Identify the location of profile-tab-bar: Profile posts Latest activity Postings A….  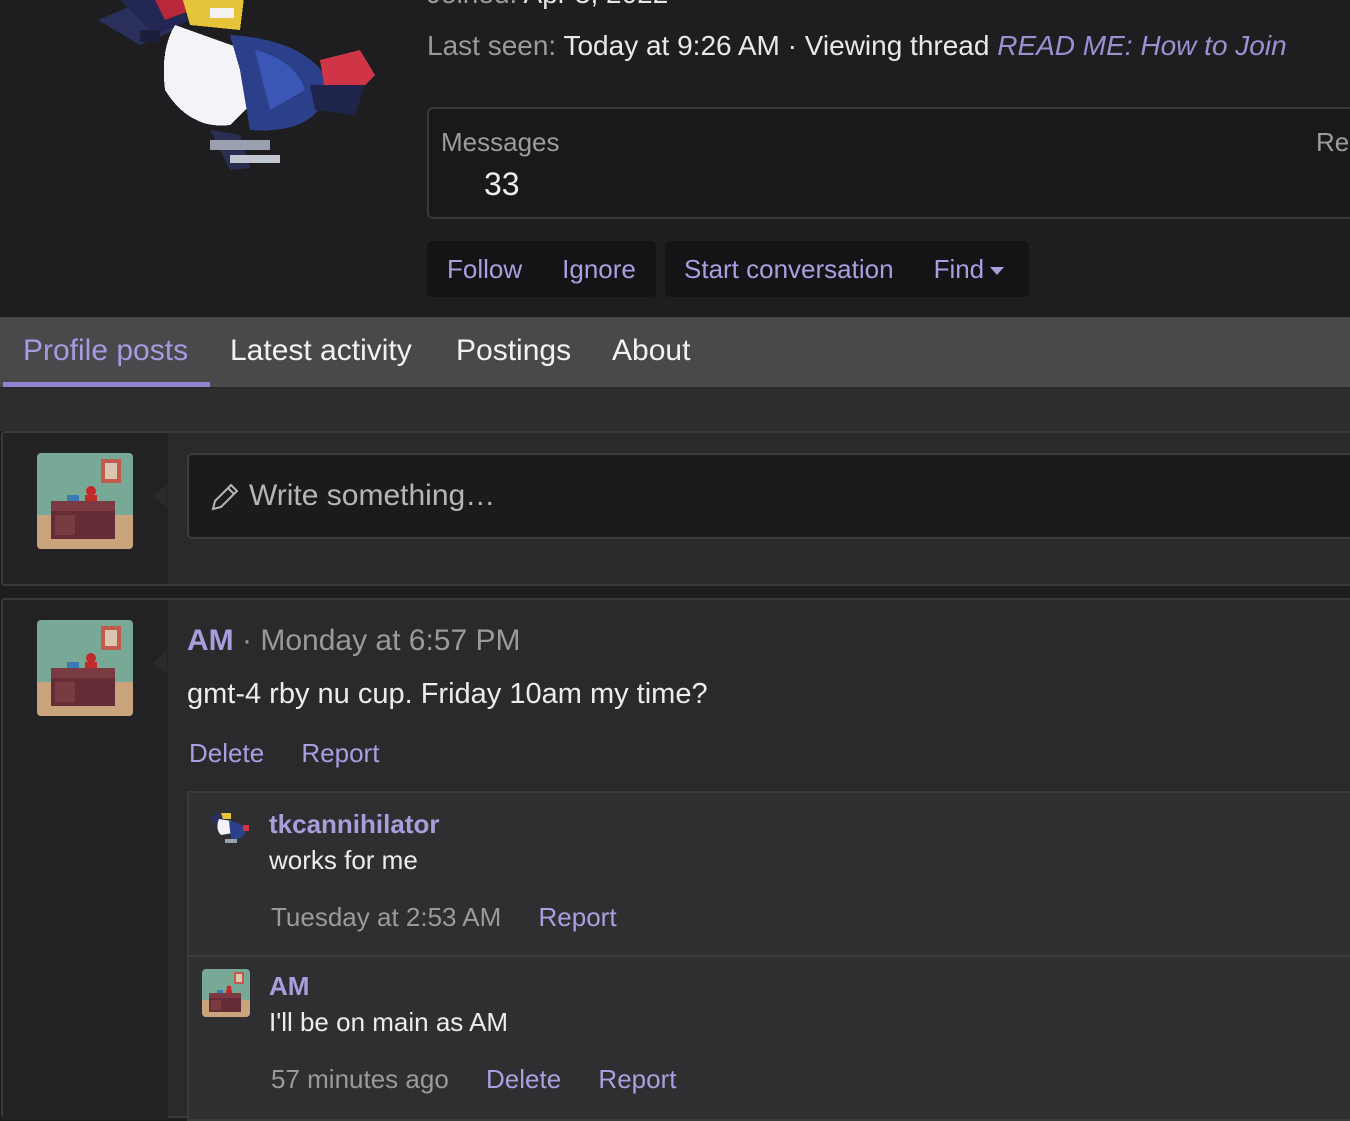
(675, 353).